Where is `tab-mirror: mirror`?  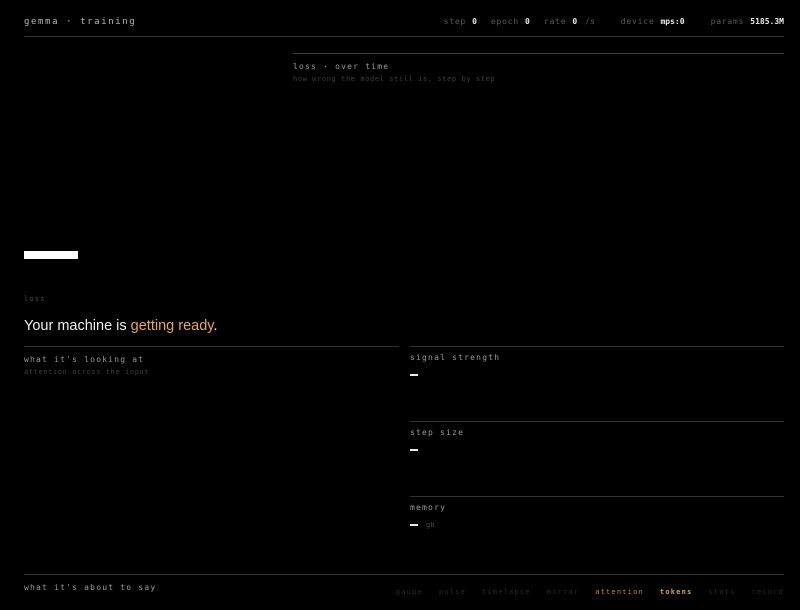 tab-mirror: mirror is located at coordinates (563, 592).